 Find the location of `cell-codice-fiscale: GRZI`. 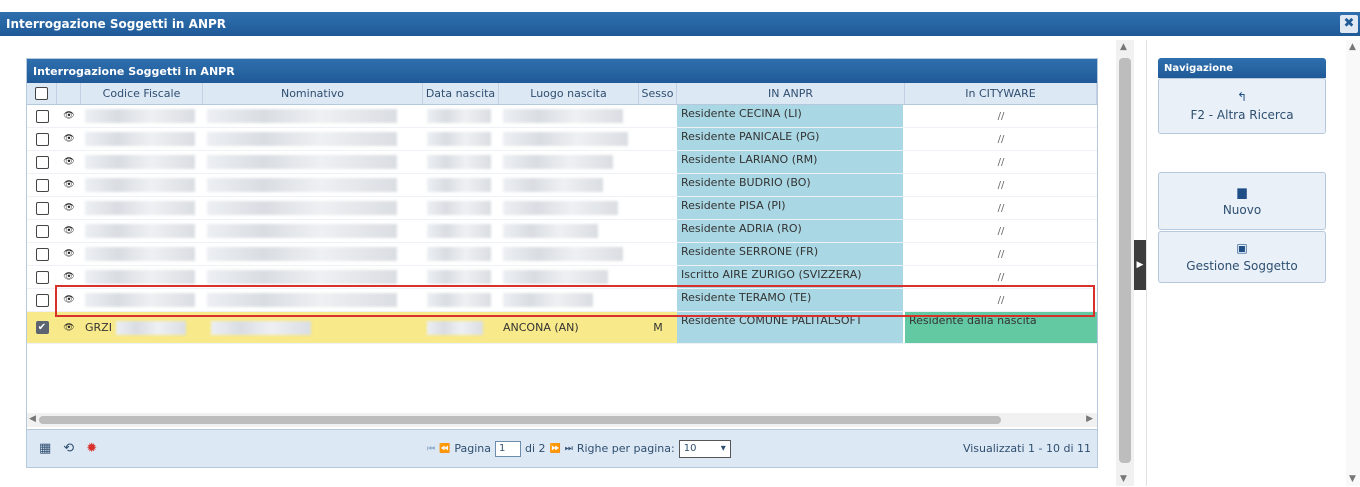

cell-codice-fiscale: GRZI is located at coordinates (142, 327).